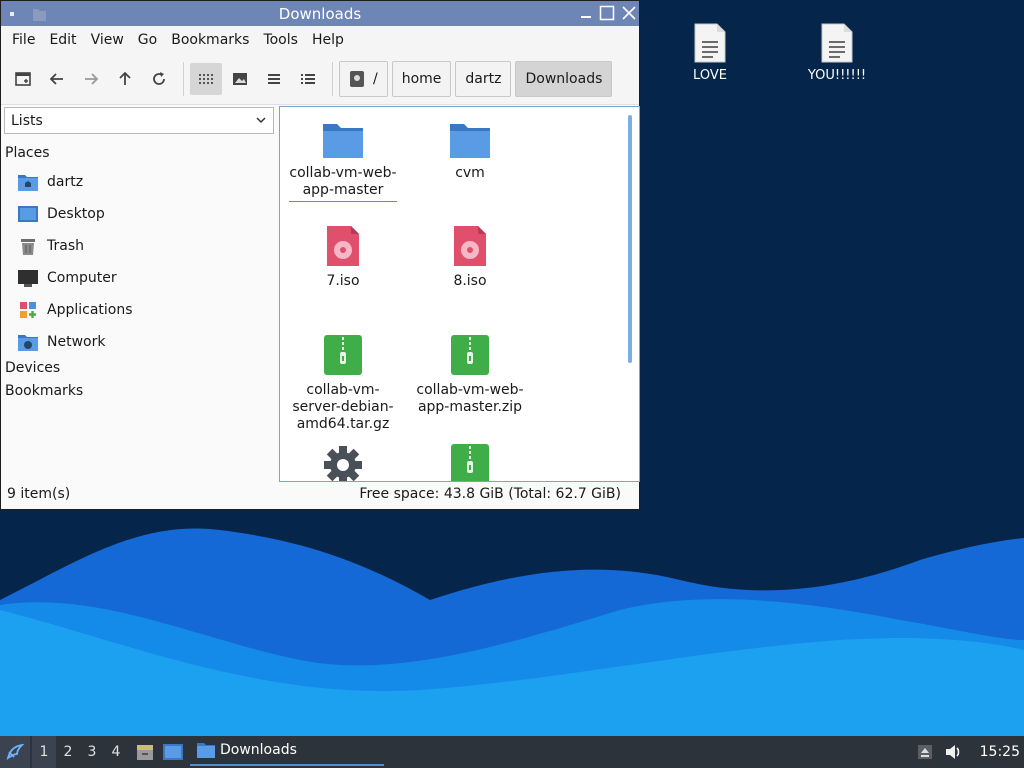 The image size is (1024, 768). I want to click on path-segment-dartz: dartz, so click(483, 79).